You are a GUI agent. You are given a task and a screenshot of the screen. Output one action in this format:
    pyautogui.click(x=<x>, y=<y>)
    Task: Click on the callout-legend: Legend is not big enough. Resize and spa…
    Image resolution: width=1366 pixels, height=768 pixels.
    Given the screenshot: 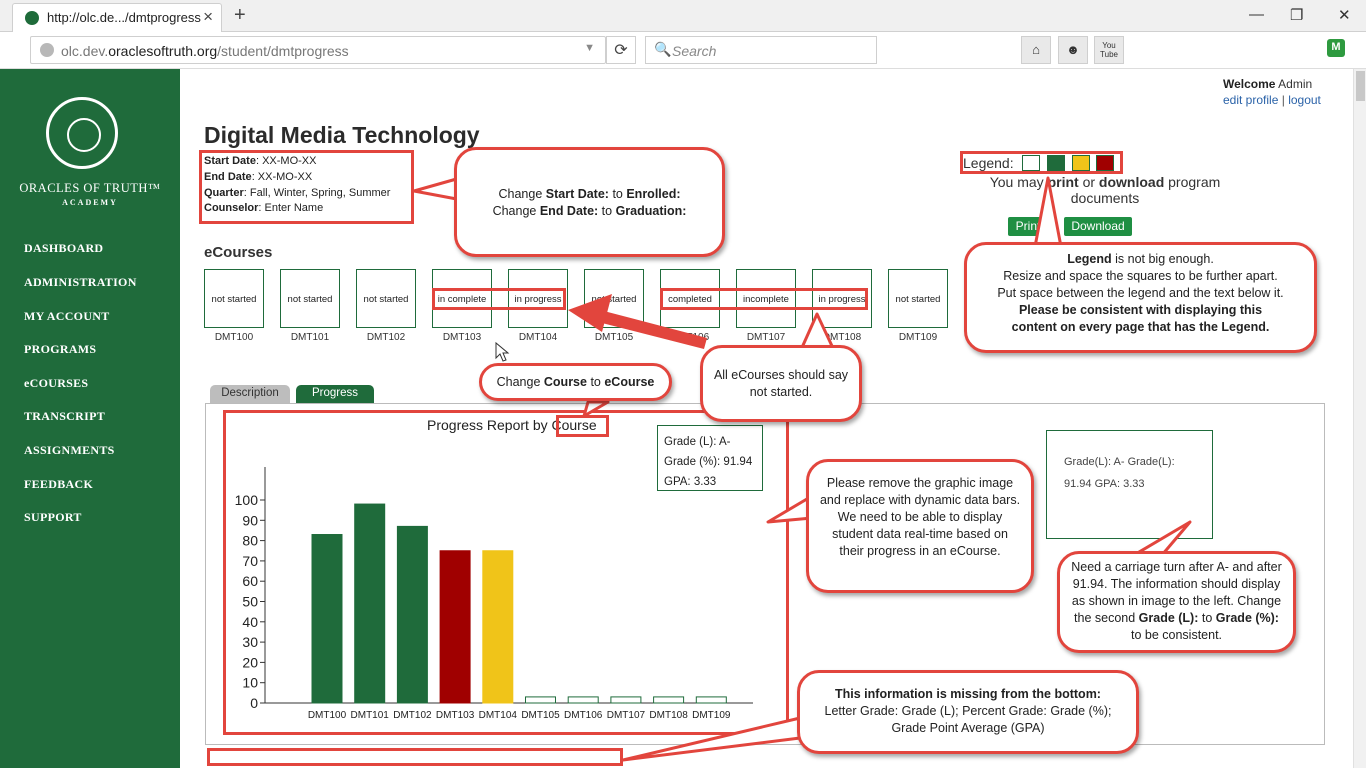 What is the action you would take?
    pyautogui.click(x=1140, y=297)
    